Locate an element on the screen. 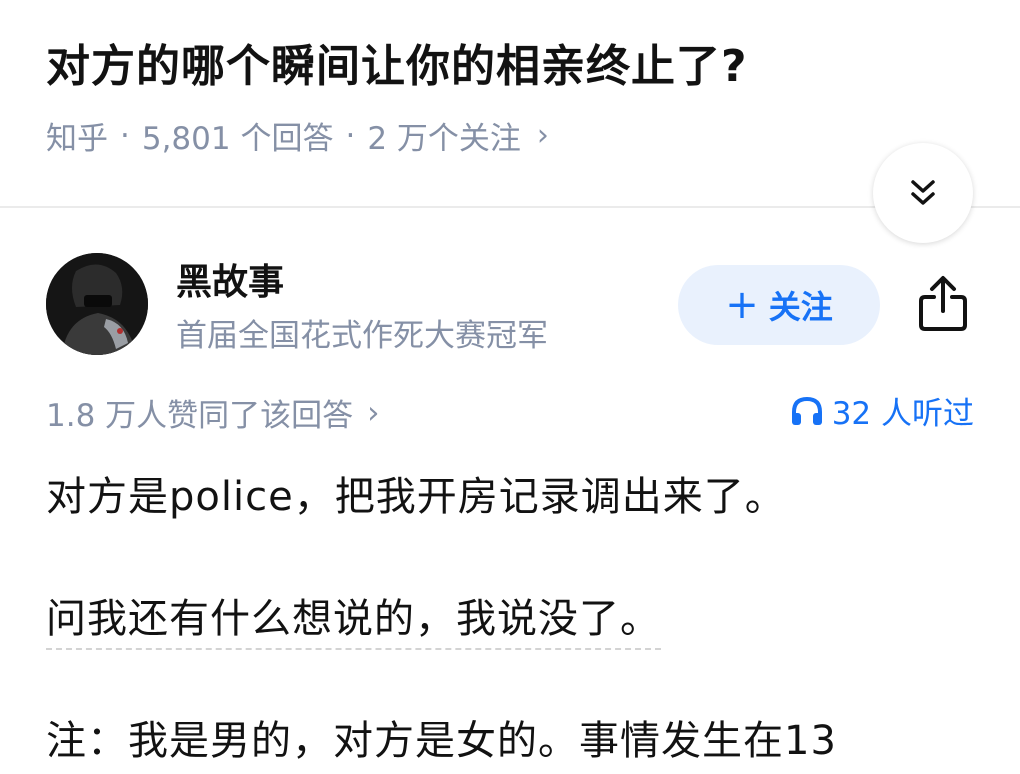 The width and height of the screenshot is (1020, 774). question-title: 对方的哪个瞬间让你的相亲终止了? is located at coordinates (397, 62).